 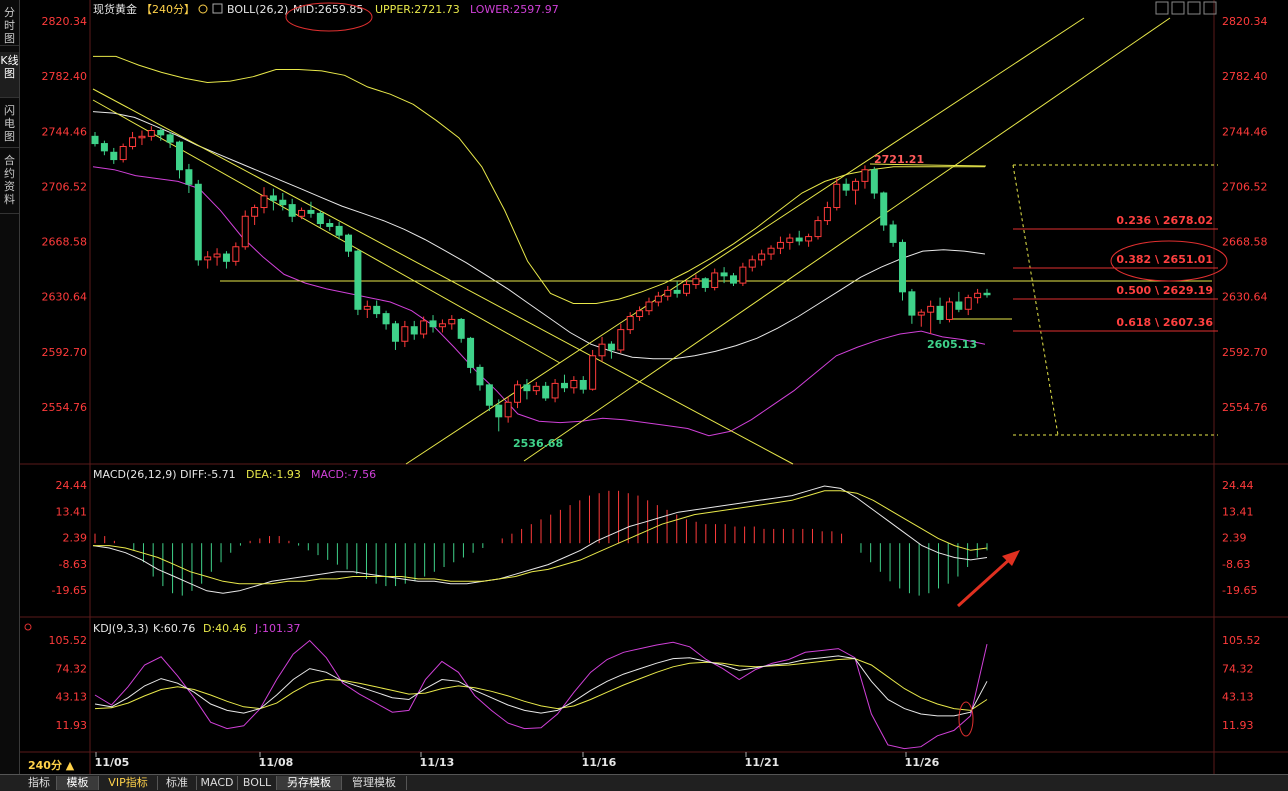 I want to click on kdj-cross-highlight-ellipse, so click(x=966, y=719).